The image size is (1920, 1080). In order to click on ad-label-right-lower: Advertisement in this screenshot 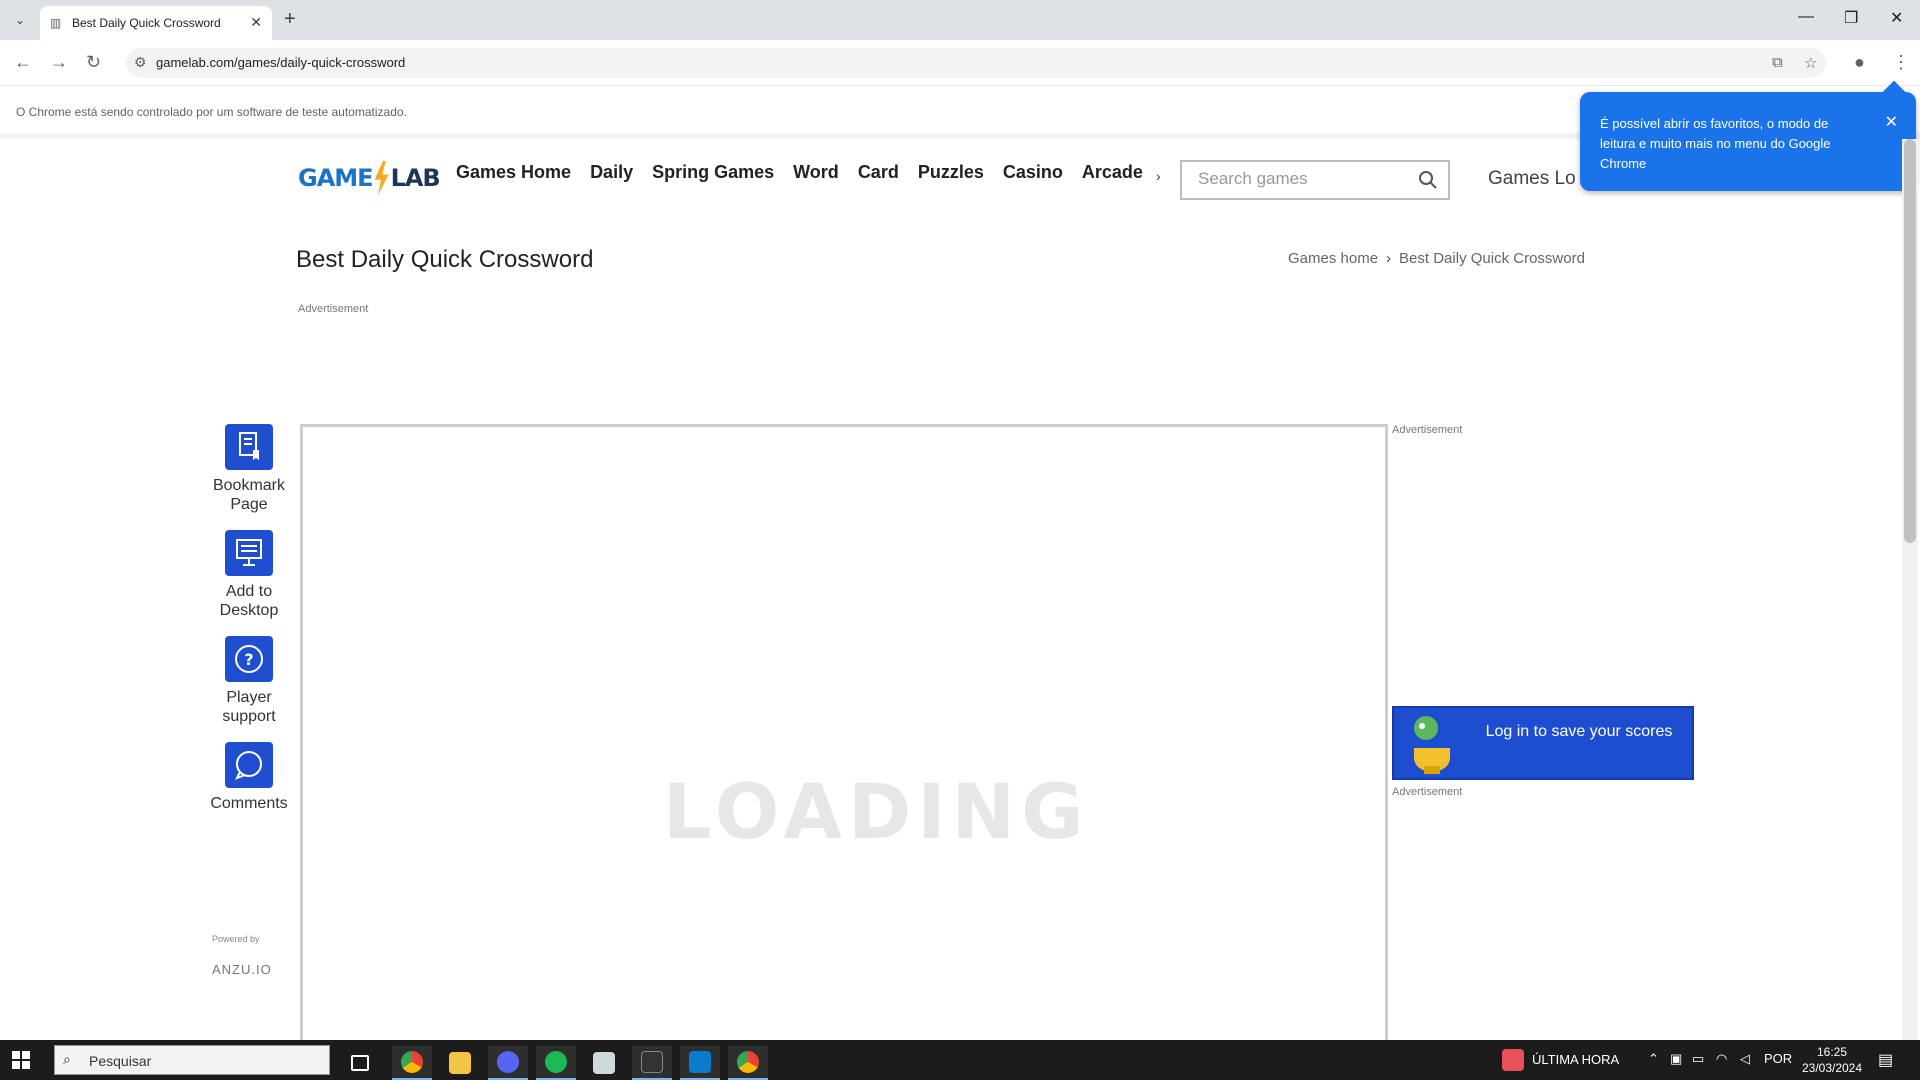, I will do `click(1427, 792)`.